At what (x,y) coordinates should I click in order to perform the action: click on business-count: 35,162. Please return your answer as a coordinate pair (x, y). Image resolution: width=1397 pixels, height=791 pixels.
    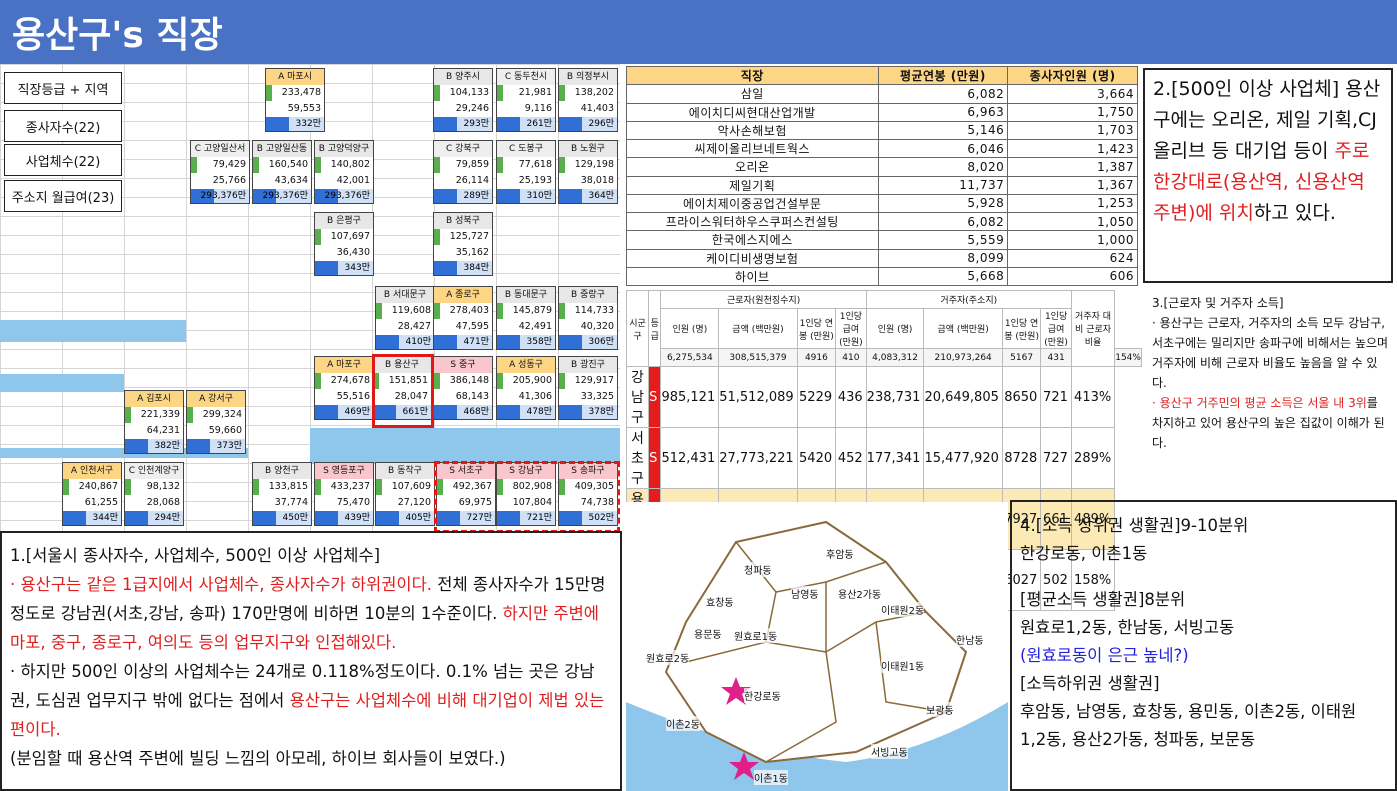
    Looking at the image, I should click on (472, 252).